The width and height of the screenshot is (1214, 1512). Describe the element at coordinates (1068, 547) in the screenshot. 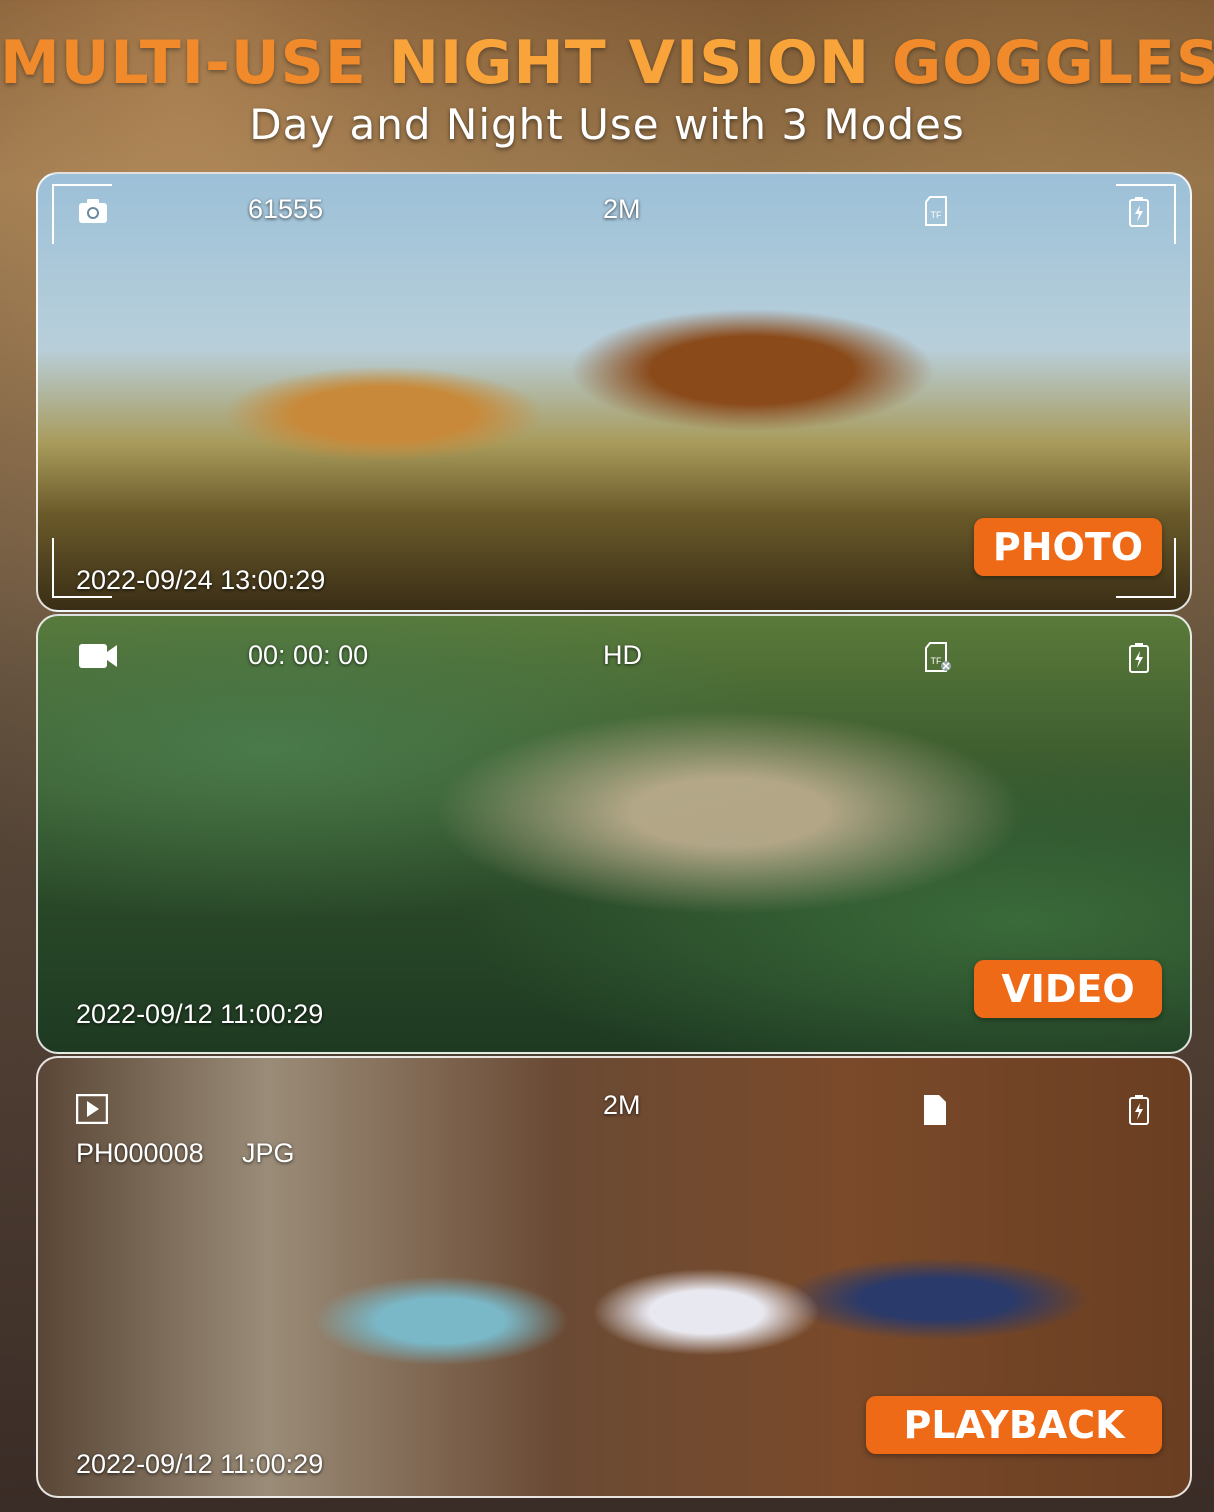

I see `photo-mode-button: PHOTO` at that location.